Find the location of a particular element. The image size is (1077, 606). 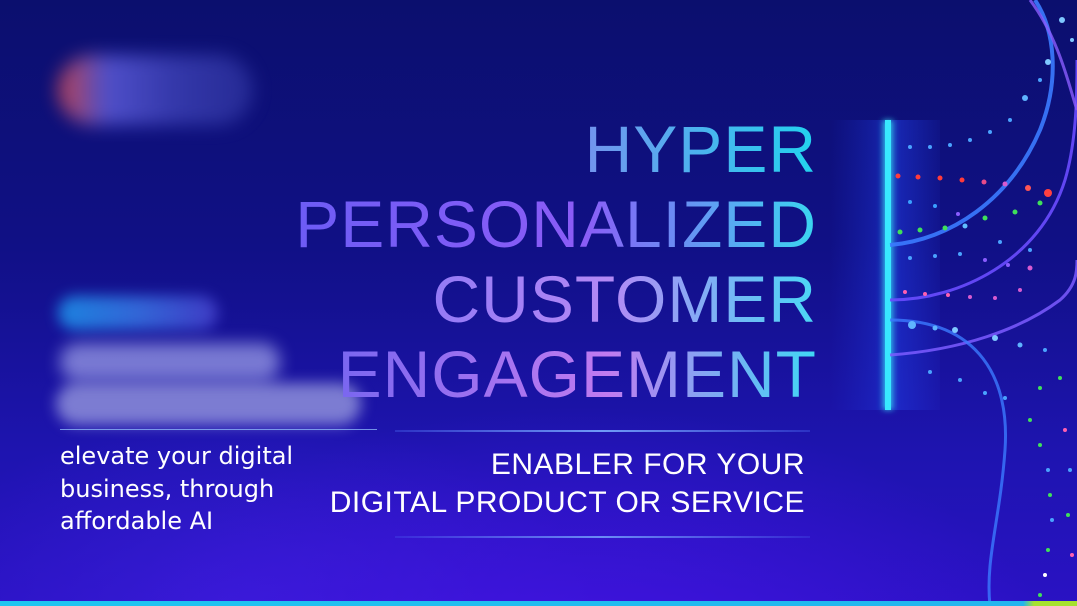

vertical-light-bar is located at coordinates (888, 265).